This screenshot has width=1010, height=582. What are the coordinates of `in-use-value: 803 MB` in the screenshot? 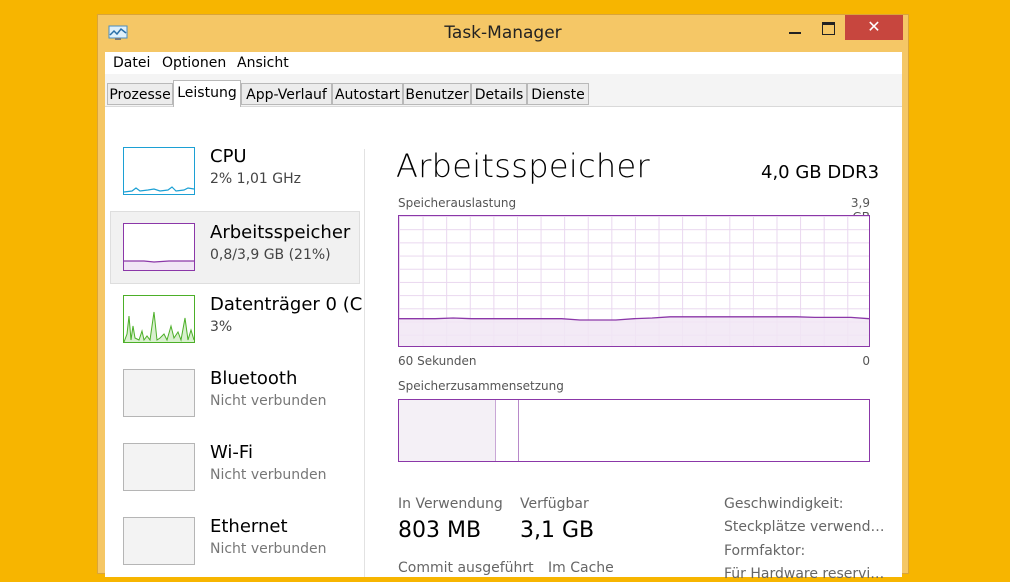 It's located at (440, 530).